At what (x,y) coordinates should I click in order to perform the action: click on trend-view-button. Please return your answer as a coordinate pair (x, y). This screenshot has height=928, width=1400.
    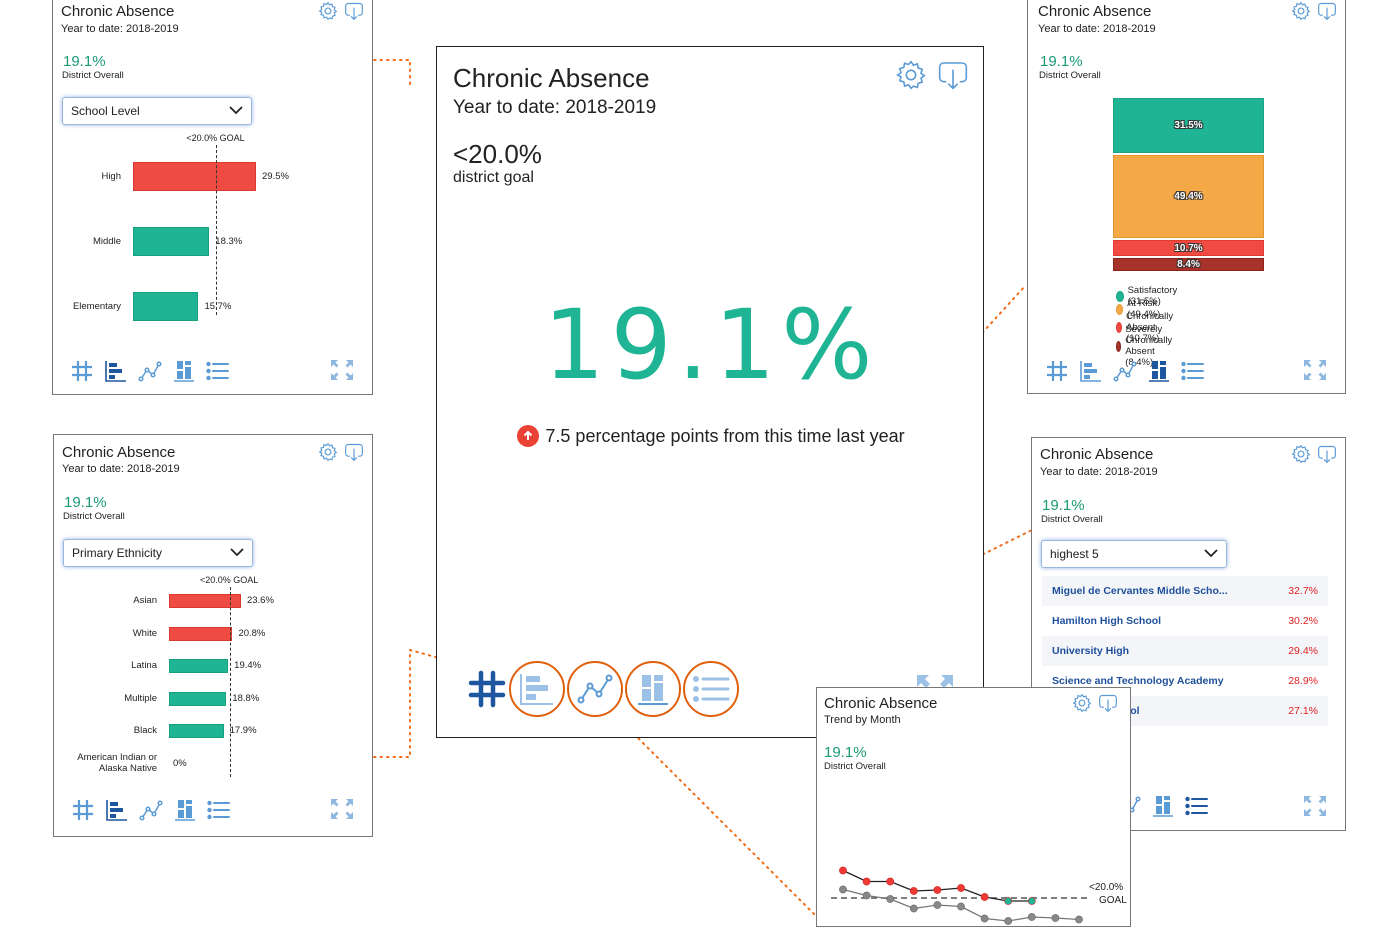
    Looking at the image, I should click on (595, 689).